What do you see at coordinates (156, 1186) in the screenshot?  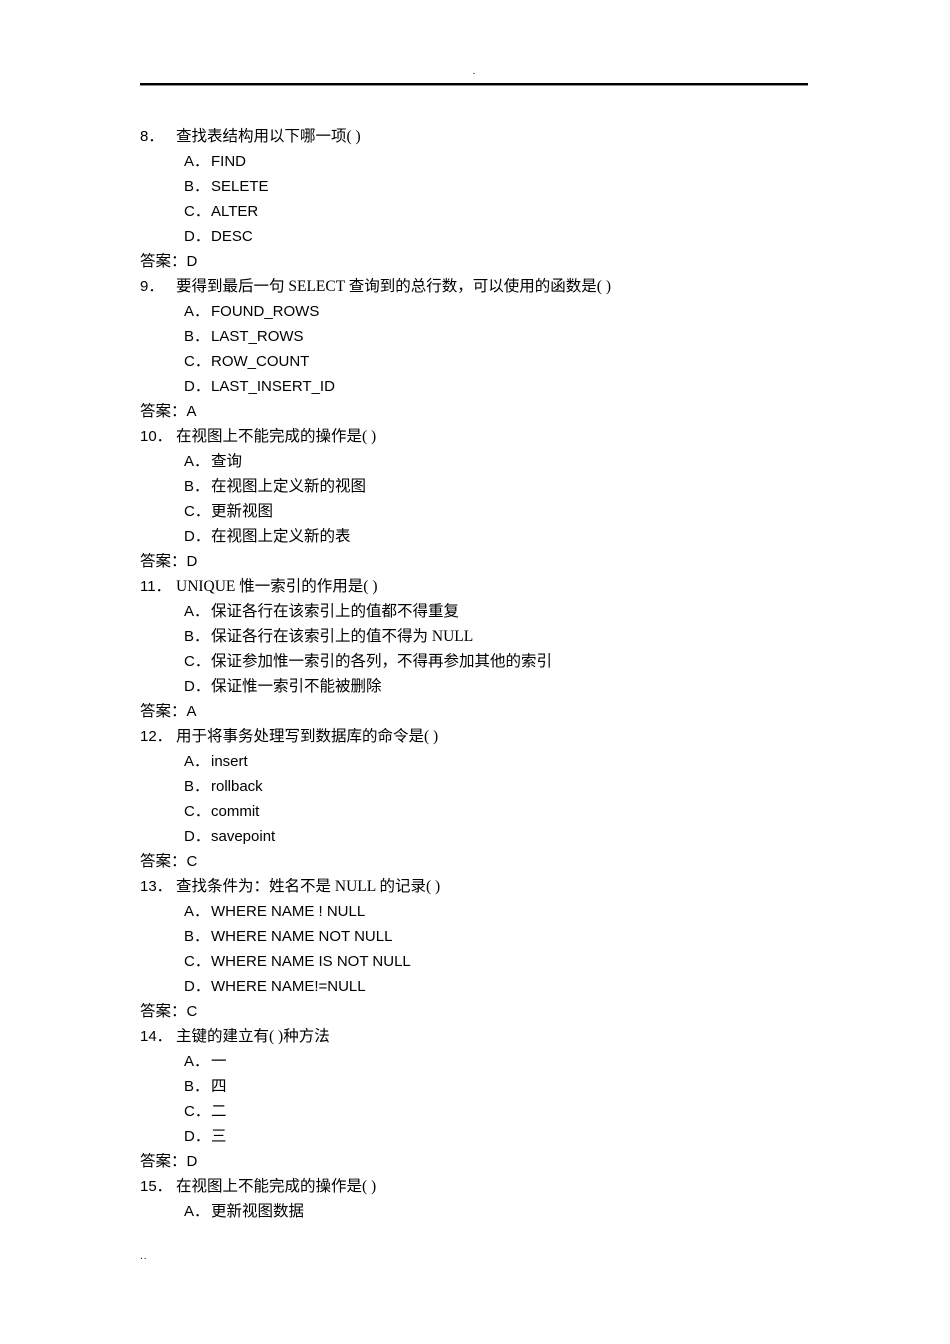 I see `question-number: 15．` at bounding box center [156, 1186].